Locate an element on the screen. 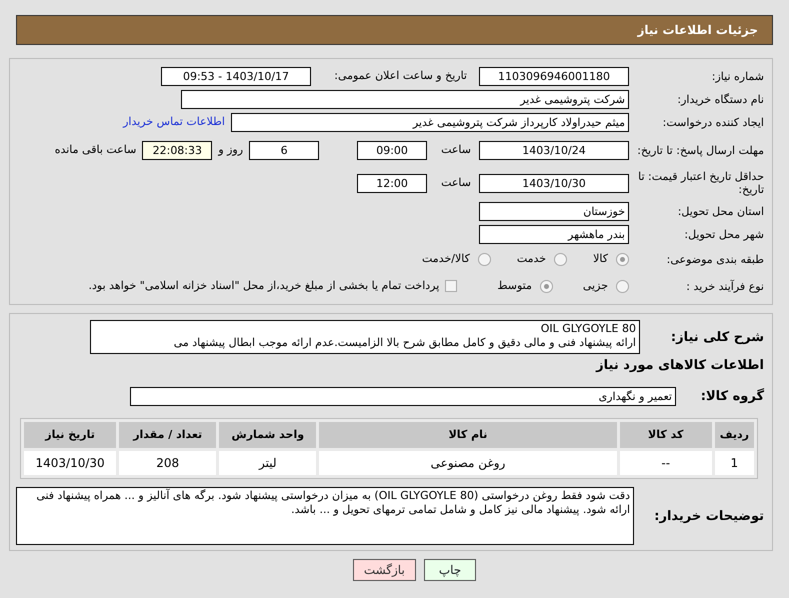  text-field: 1403/10/30 is located at coordinates (554, 183).